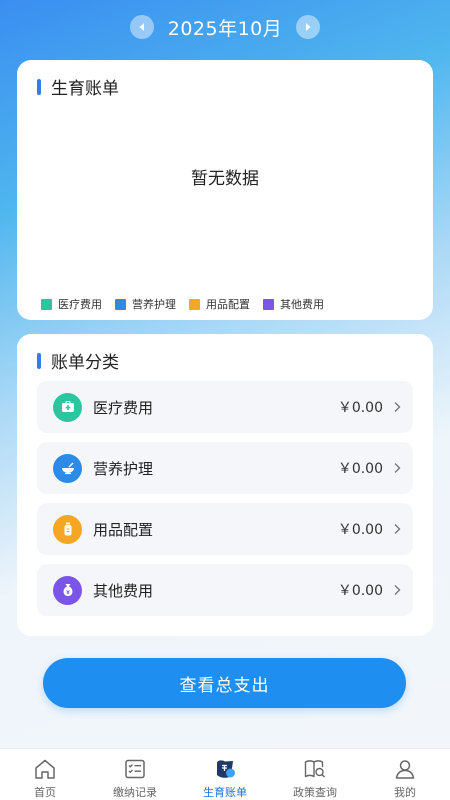 This screenshot has height=800, width=450. I want to click on nav-item-payment-records: 缴纳记录, so click(135, 774).